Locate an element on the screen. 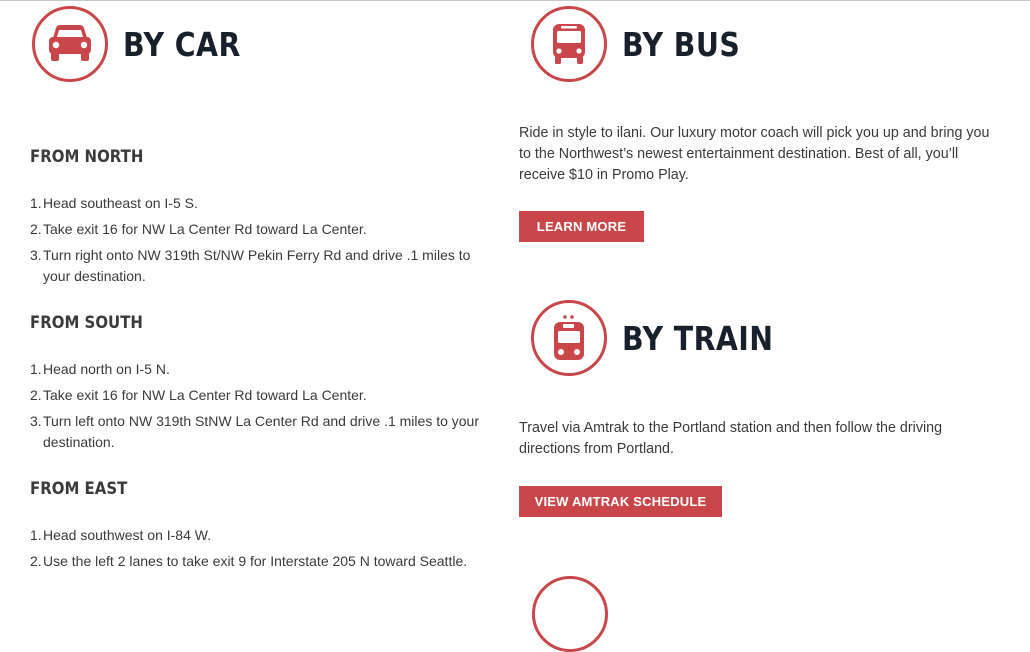 The width and height of the screenshot is (1030, 652). learn-more-button: LEARN MORE is located at coordinates (581, 226).